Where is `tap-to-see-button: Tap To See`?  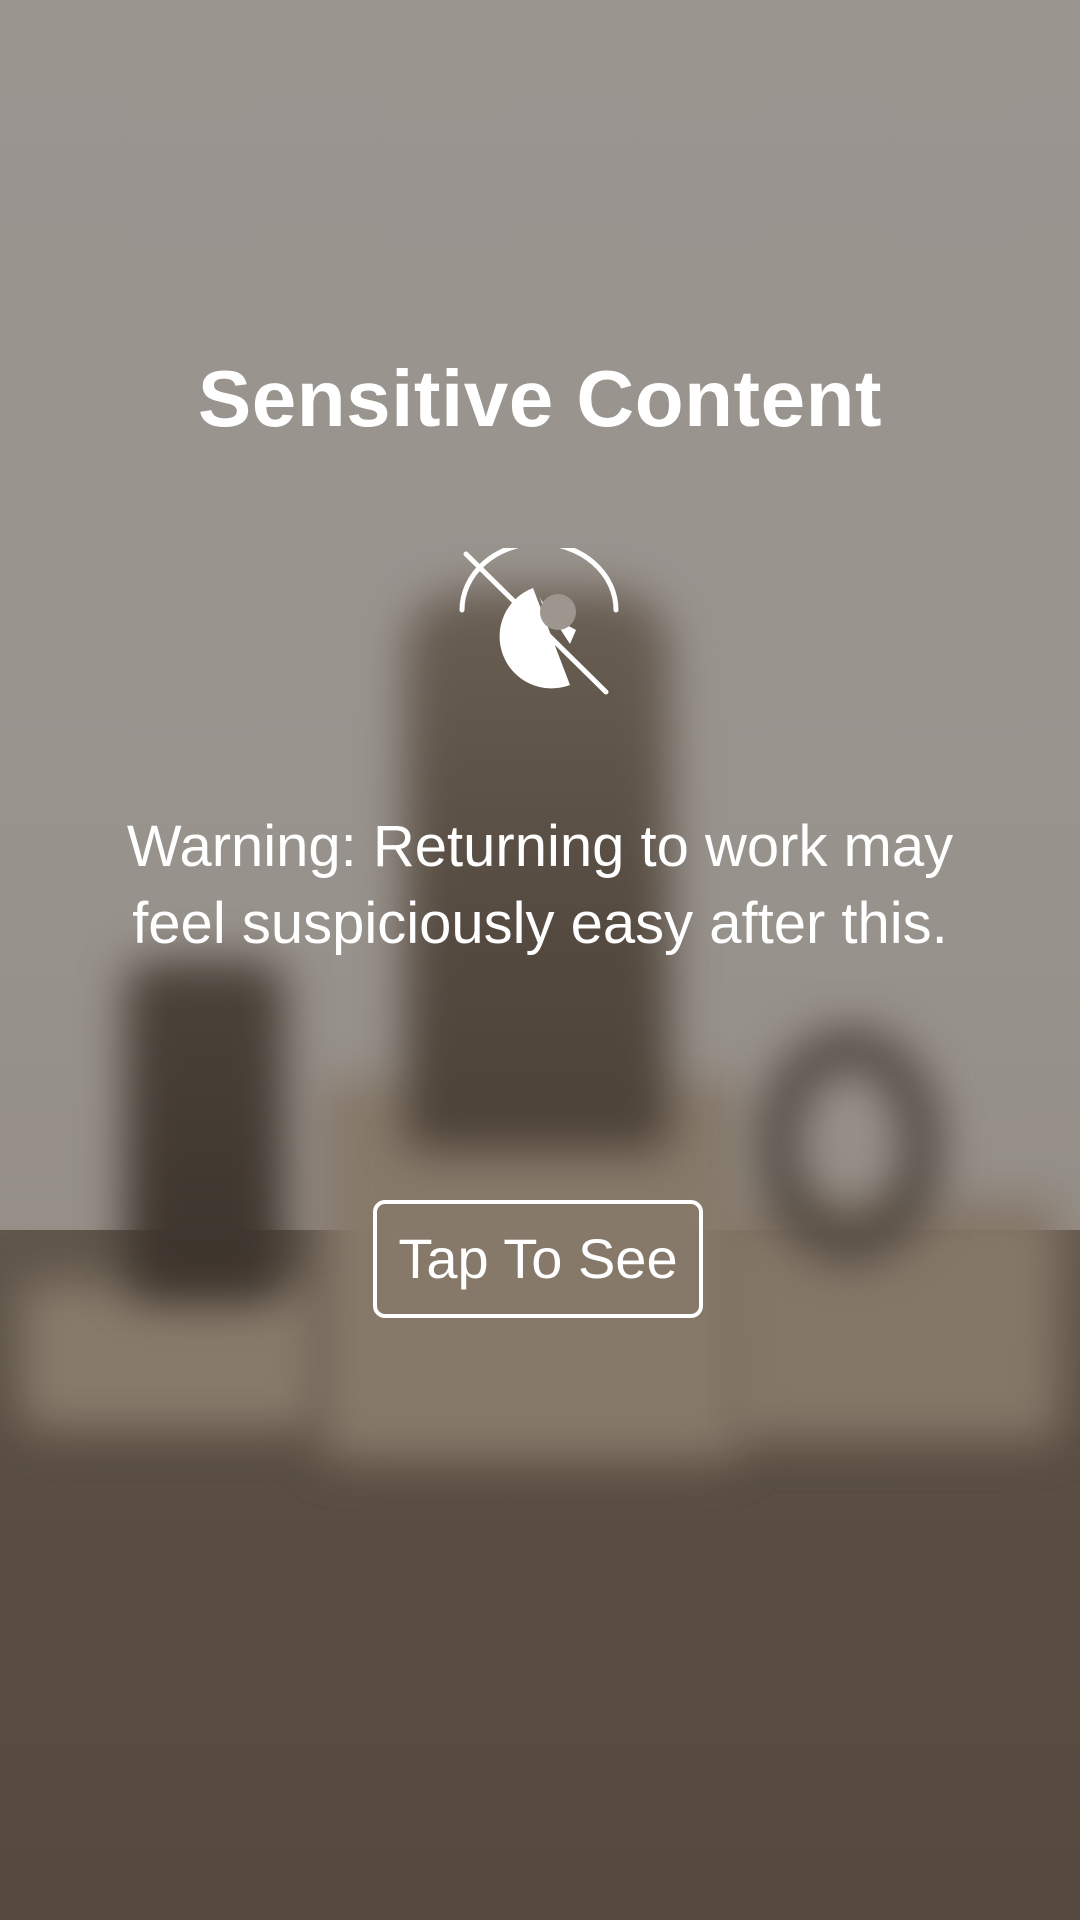
tap-to-see-button: Tap To See is located at coordinates (538, 1259).